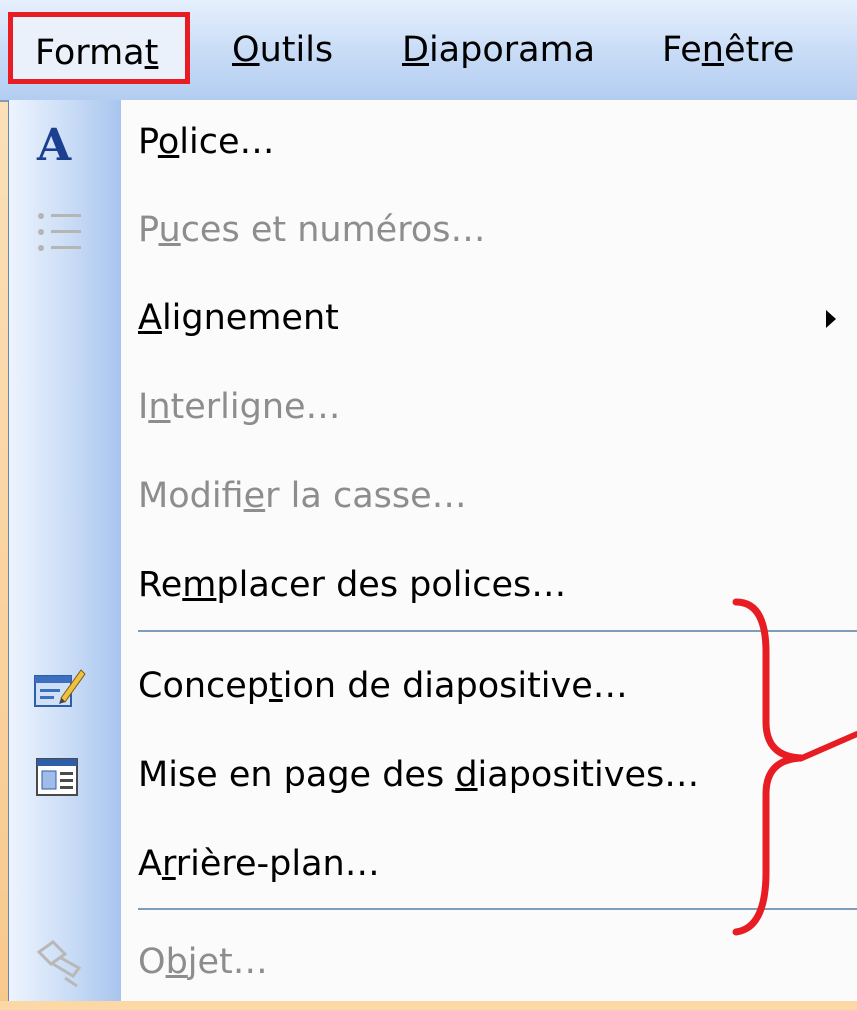 Image resolution: width=857 pixels, height=1010 pixels. Describe the element at coordinates (159, 407) in the screenshot. I see `interligne-mnemonic: n` at that location.